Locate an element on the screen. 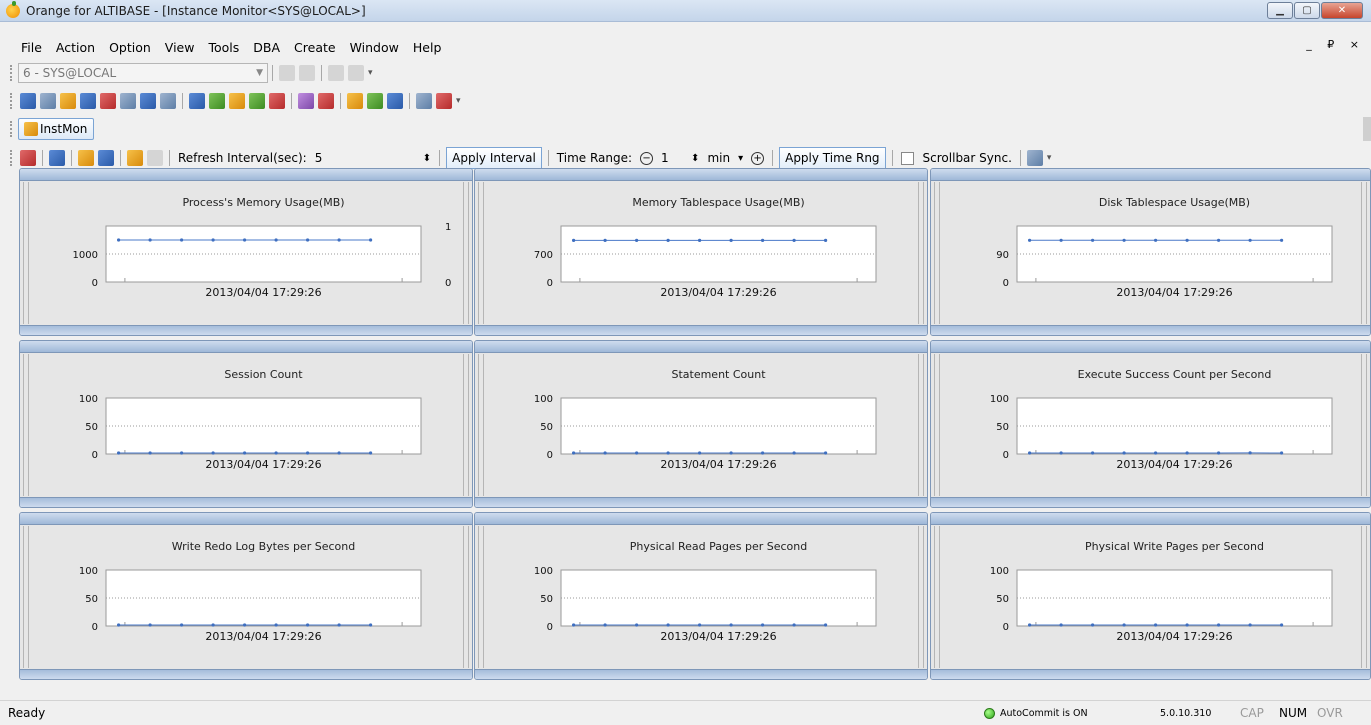 The width and height of the screenshot is (1371, 725). maximize-button: ▢ is located at coordinates (1307, 10).